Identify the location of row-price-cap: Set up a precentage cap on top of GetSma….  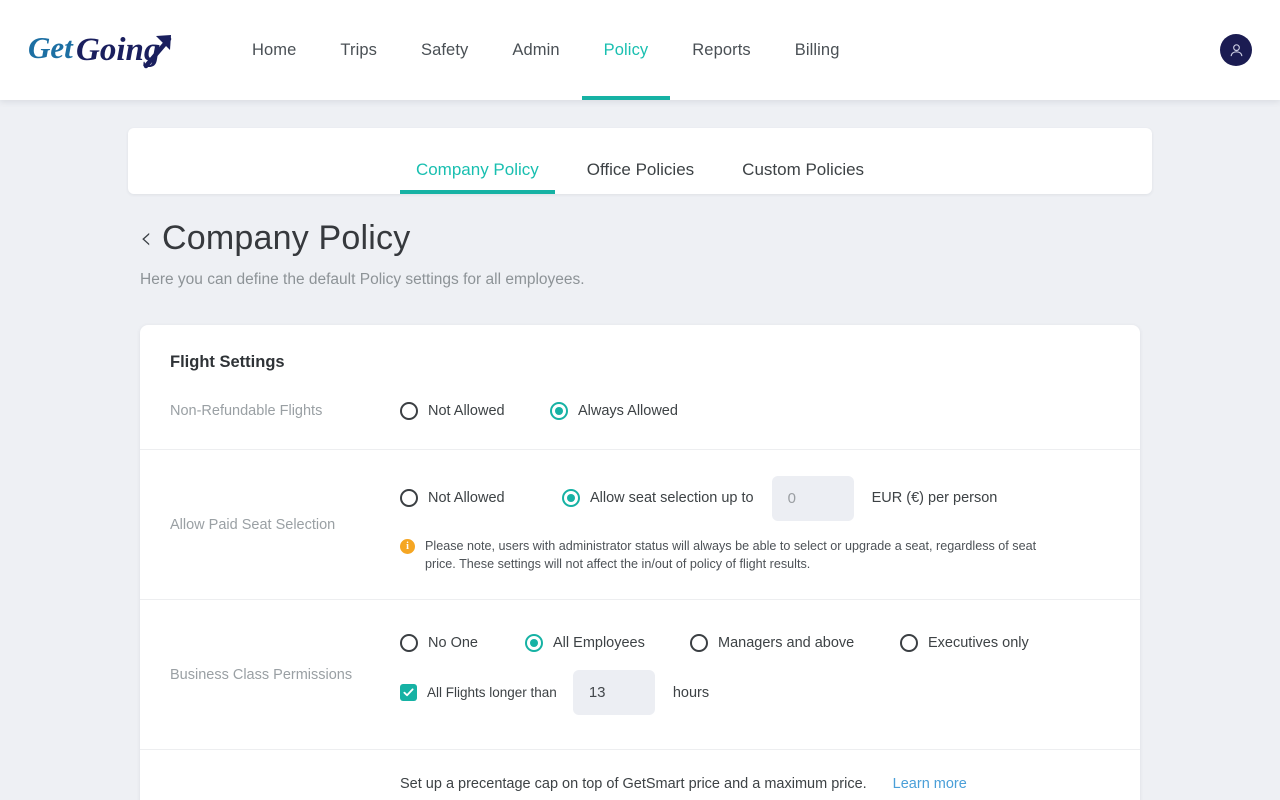
(640, 775).